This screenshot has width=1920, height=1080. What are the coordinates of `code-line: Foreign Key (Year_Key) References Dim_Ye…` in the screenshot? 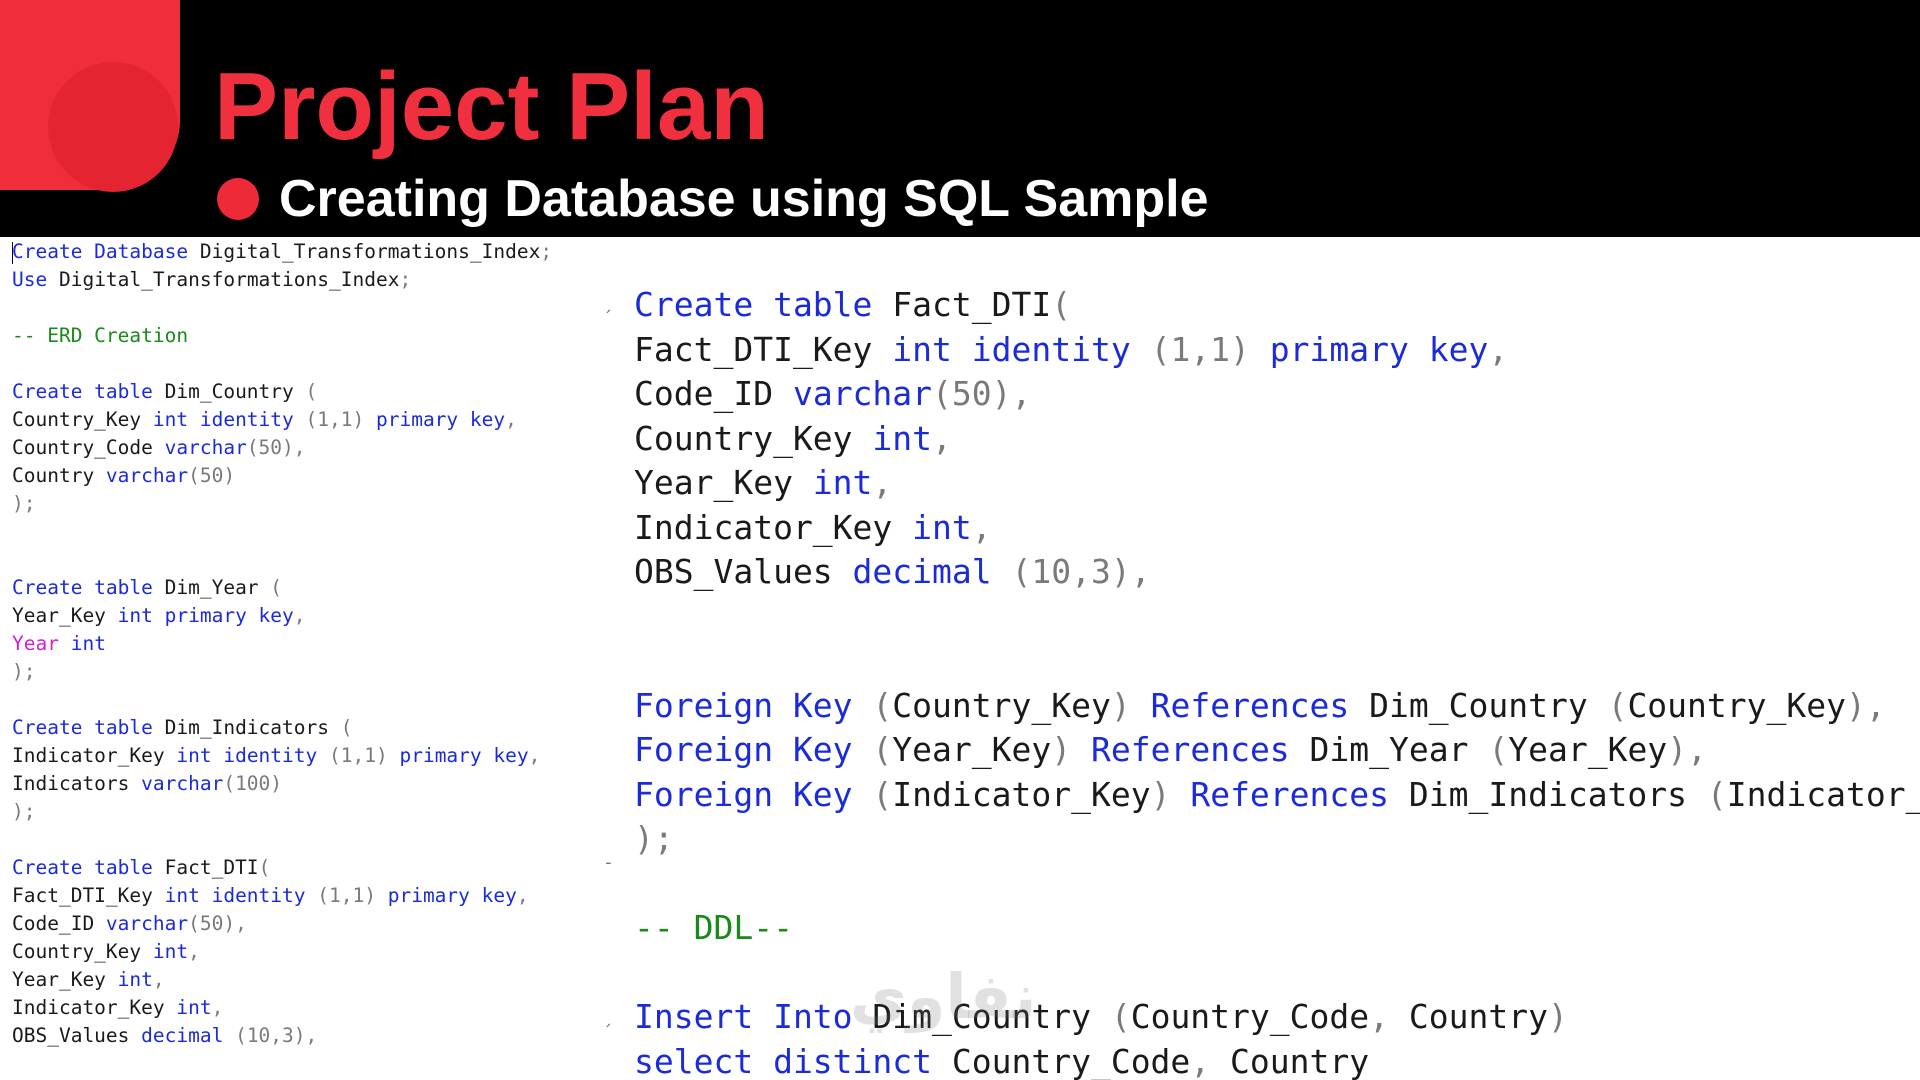 It's located at (1277, 750).